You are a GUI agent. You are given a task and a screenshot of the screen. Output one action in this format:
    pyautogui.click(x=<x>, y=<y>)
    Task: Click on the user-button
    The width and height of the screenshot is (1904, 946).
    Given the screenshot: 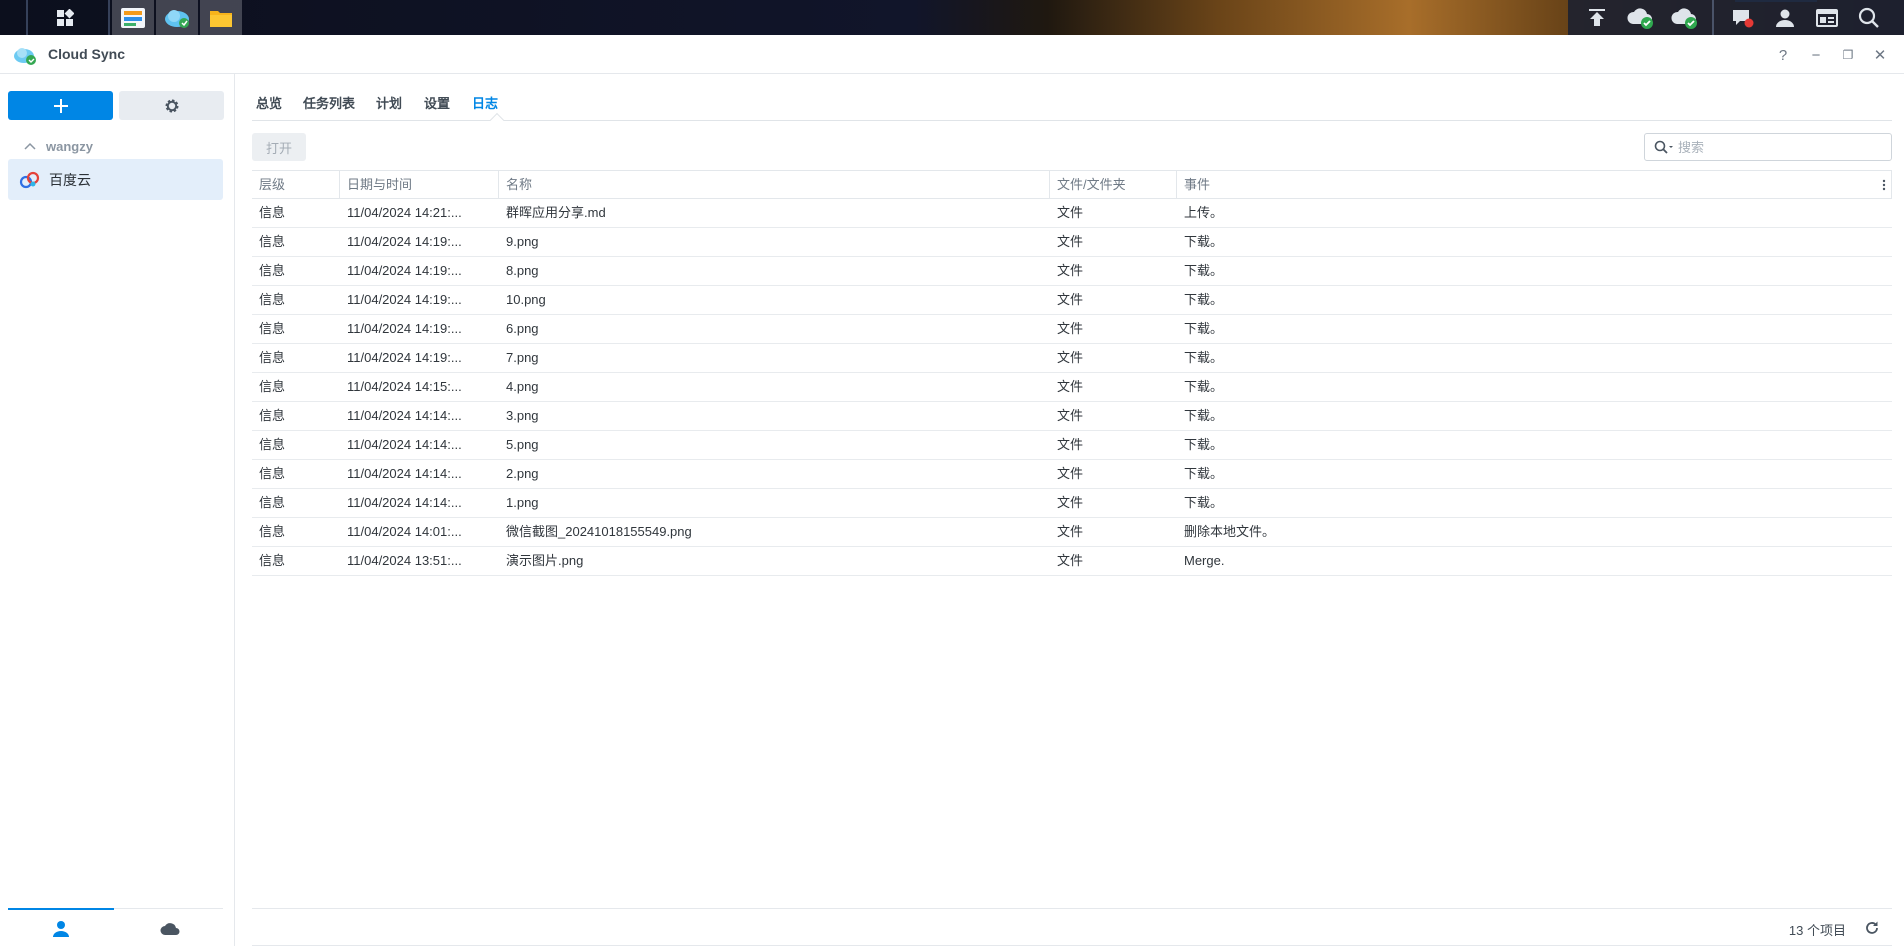 What is the action you would take?
    pyautogui.click(x=1785, y=17)
    